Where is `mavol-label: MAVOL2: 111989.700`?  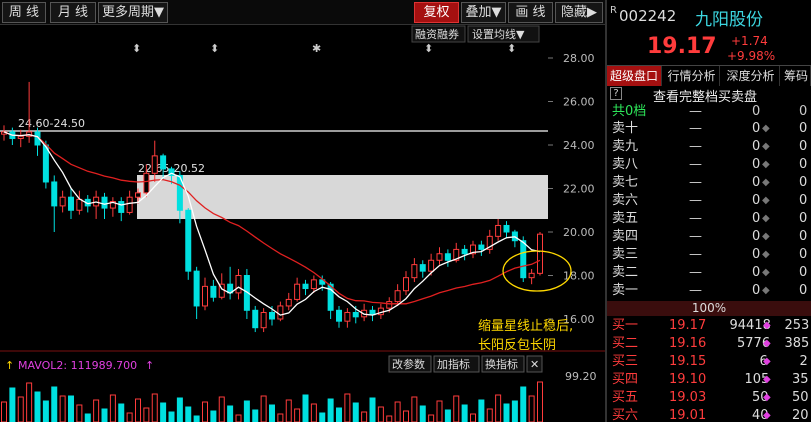
mavol-label: MAVOL2: 111989.700 is located at coordinates (77, 365).